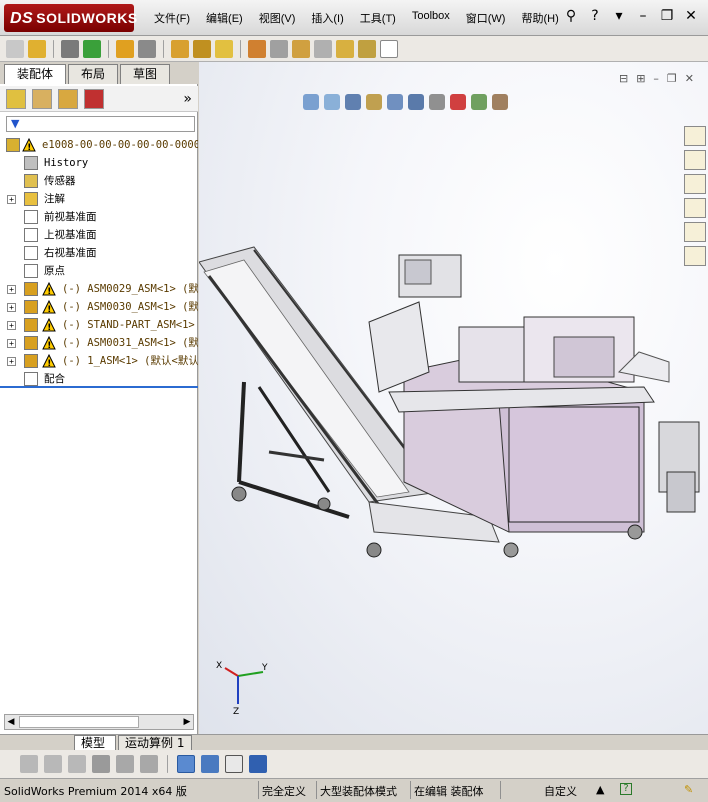 The image size is (708, 802). I want to click on display-manager-icon, so click(94, 98).